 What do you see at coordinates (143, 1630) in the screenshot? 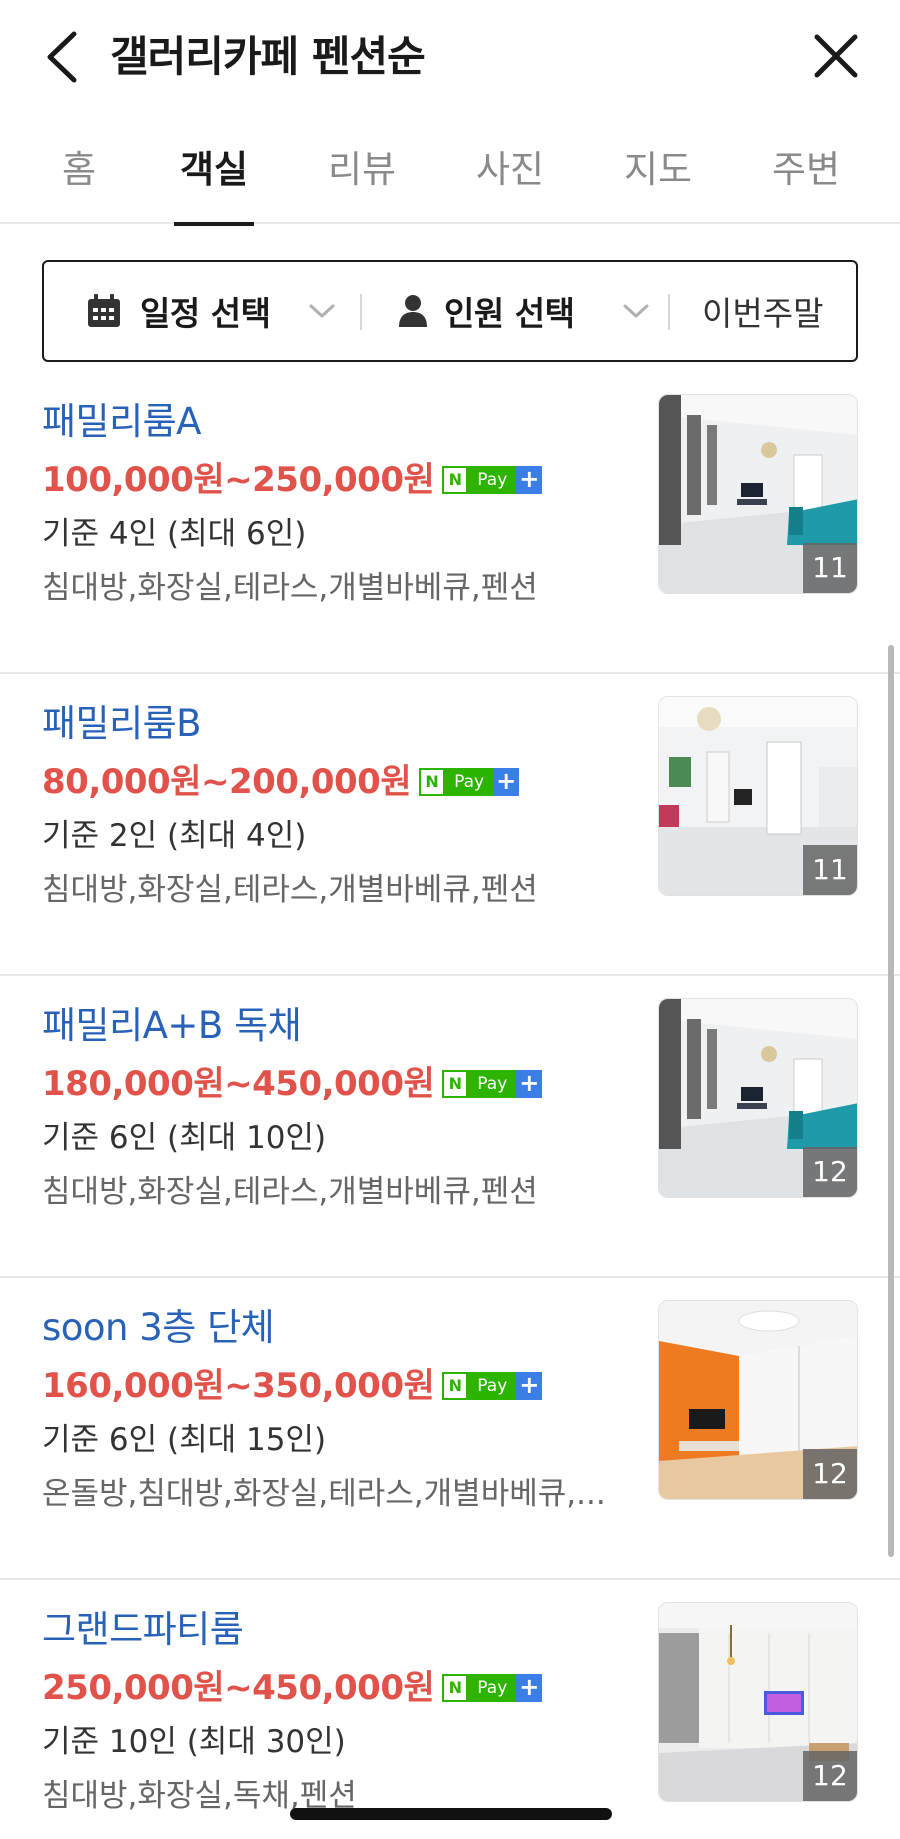
I see `room-name: 그랜드파티룸` at bounding box center [143, 1630].